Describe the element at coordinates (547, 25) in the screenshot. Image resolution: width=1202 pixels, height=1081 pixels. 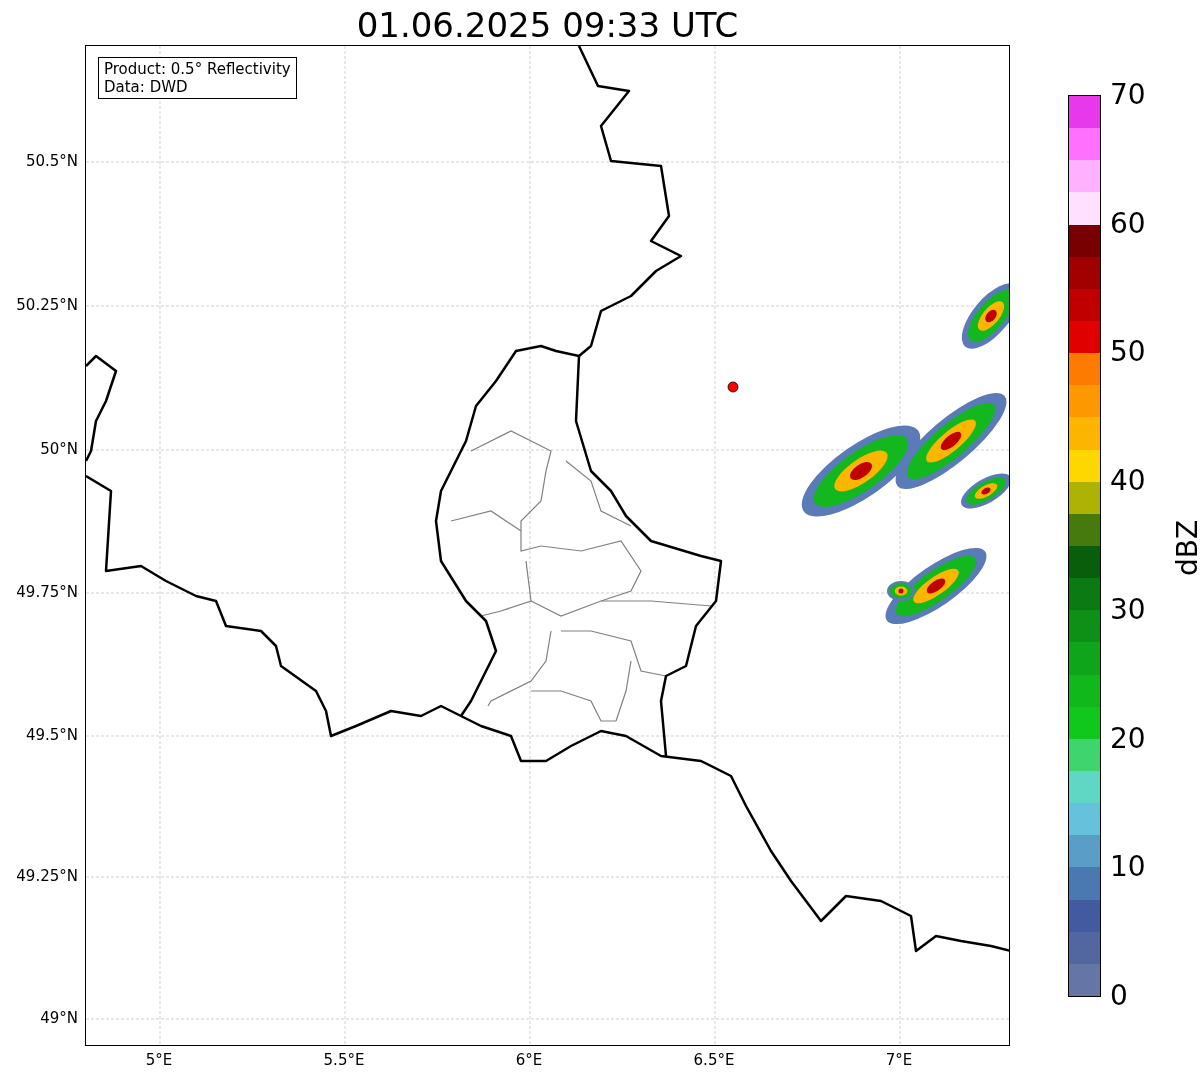
I see `figure-title: 01.06.2025 09:33 UTC` at that location.